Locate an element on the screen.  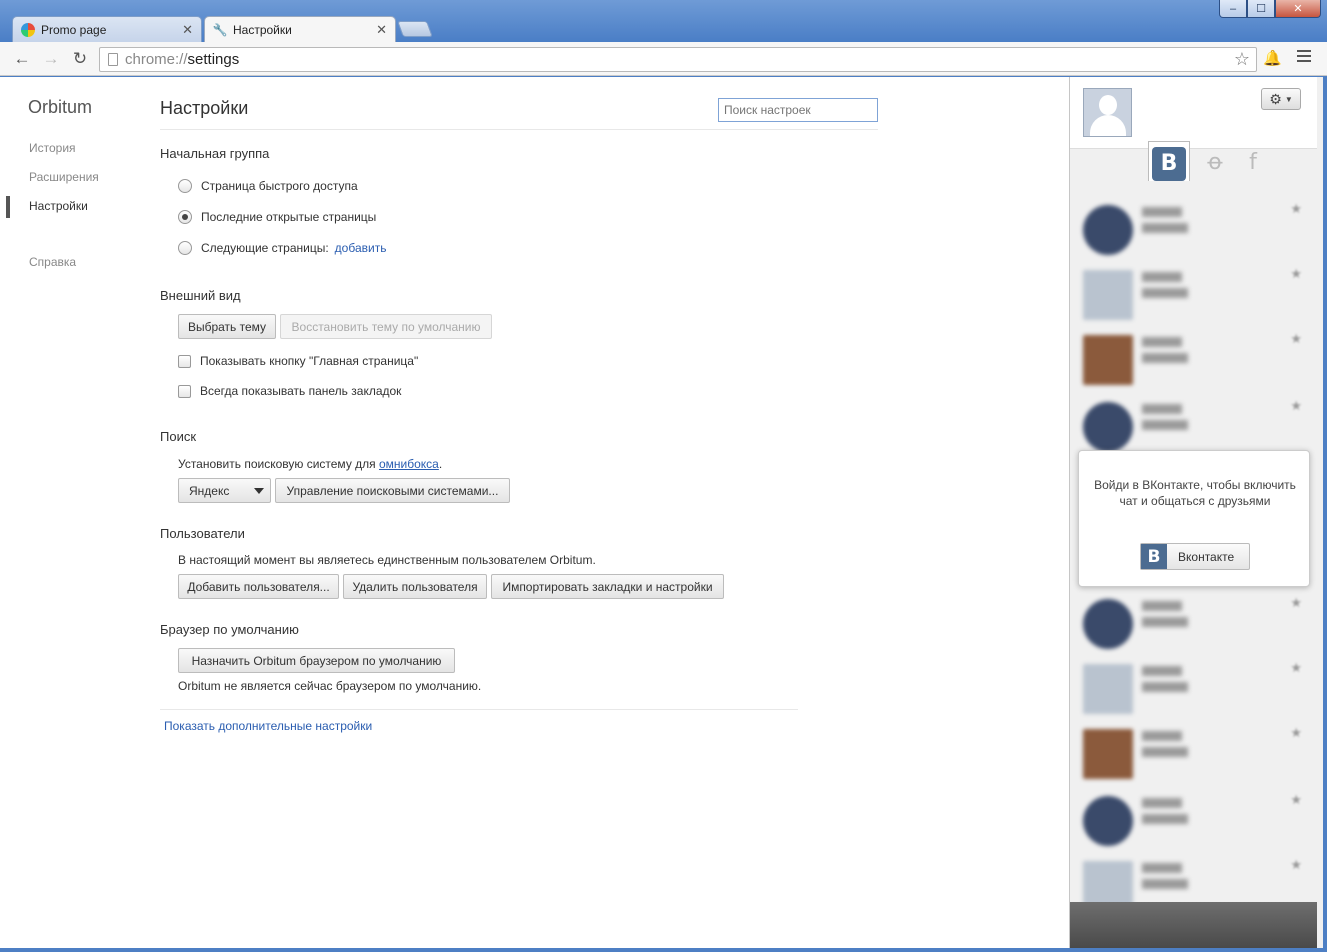
bell-icon: 🔔 is located at coordinates (1272, 58).